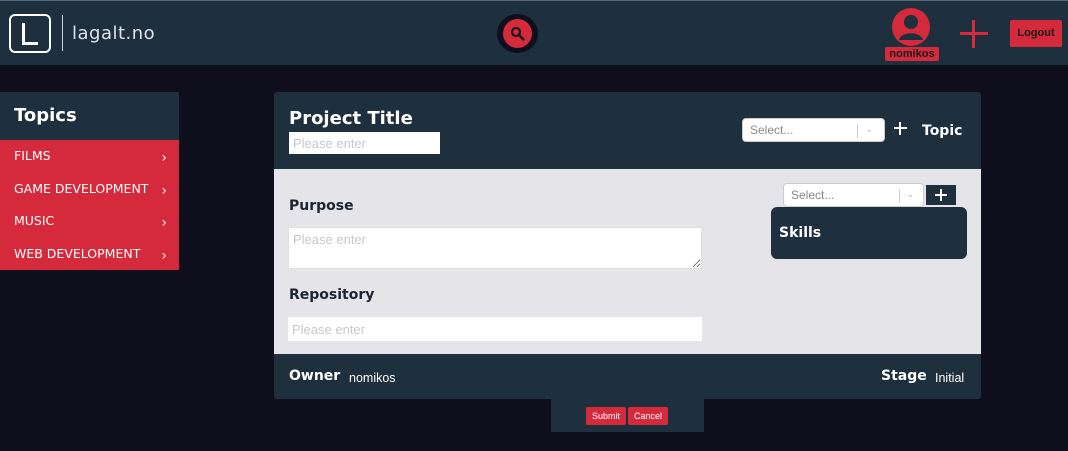 The width and height of the screenshot is (1068, 451). I want to click on plus-icon, so click(974, 34).